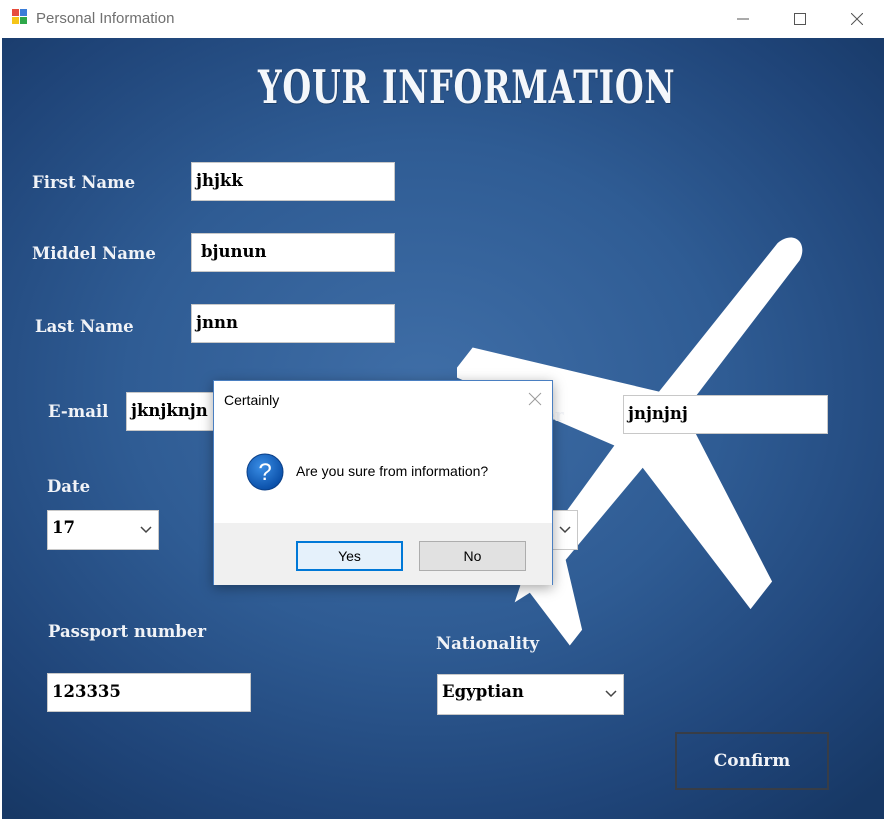 The width and height of the screenshot is (886, 819). What do you see at coordinates (176, 411) in the screenshot?
I see `email-input: jknjknjn` at bounding box center [176, 411].